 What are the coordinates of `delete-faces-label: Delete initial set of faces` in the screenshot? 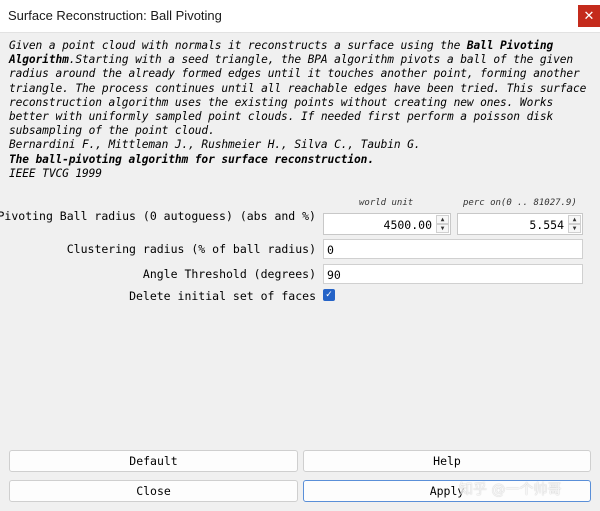 It's located at (222, 296).